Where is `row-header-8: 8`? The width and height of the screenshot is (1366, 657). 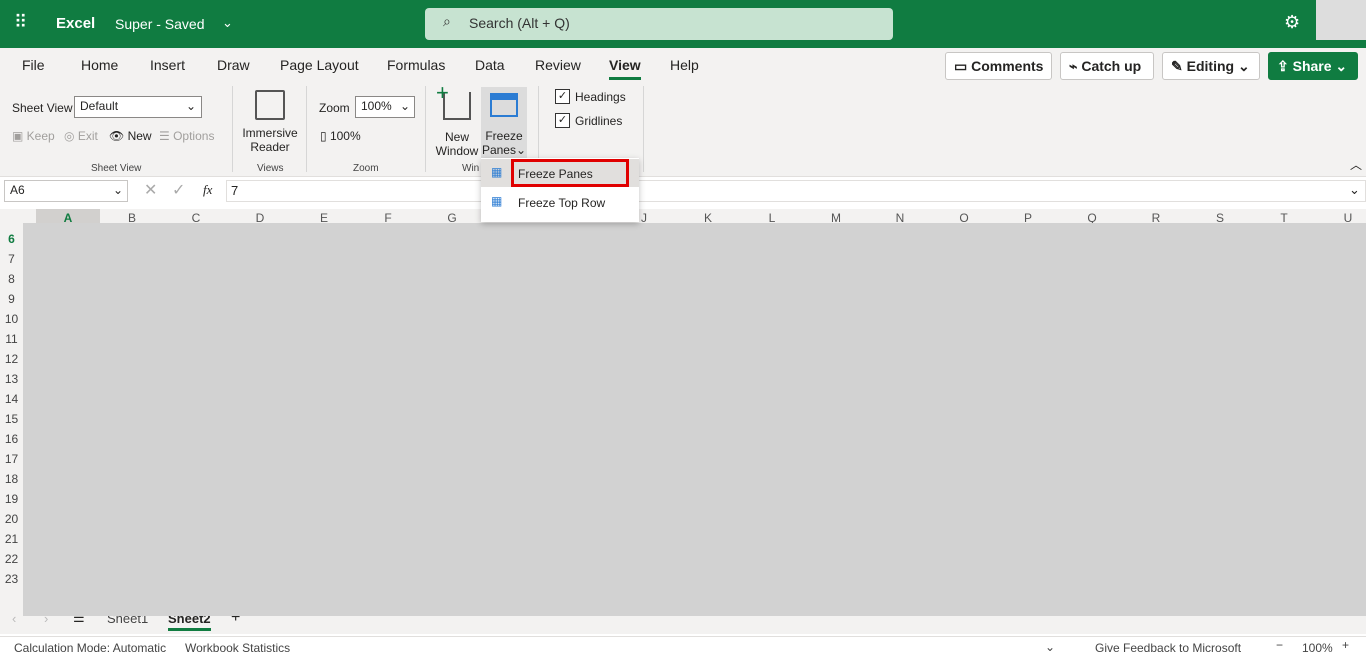
row-header-8: 8 is located at coordinates (11, 279).